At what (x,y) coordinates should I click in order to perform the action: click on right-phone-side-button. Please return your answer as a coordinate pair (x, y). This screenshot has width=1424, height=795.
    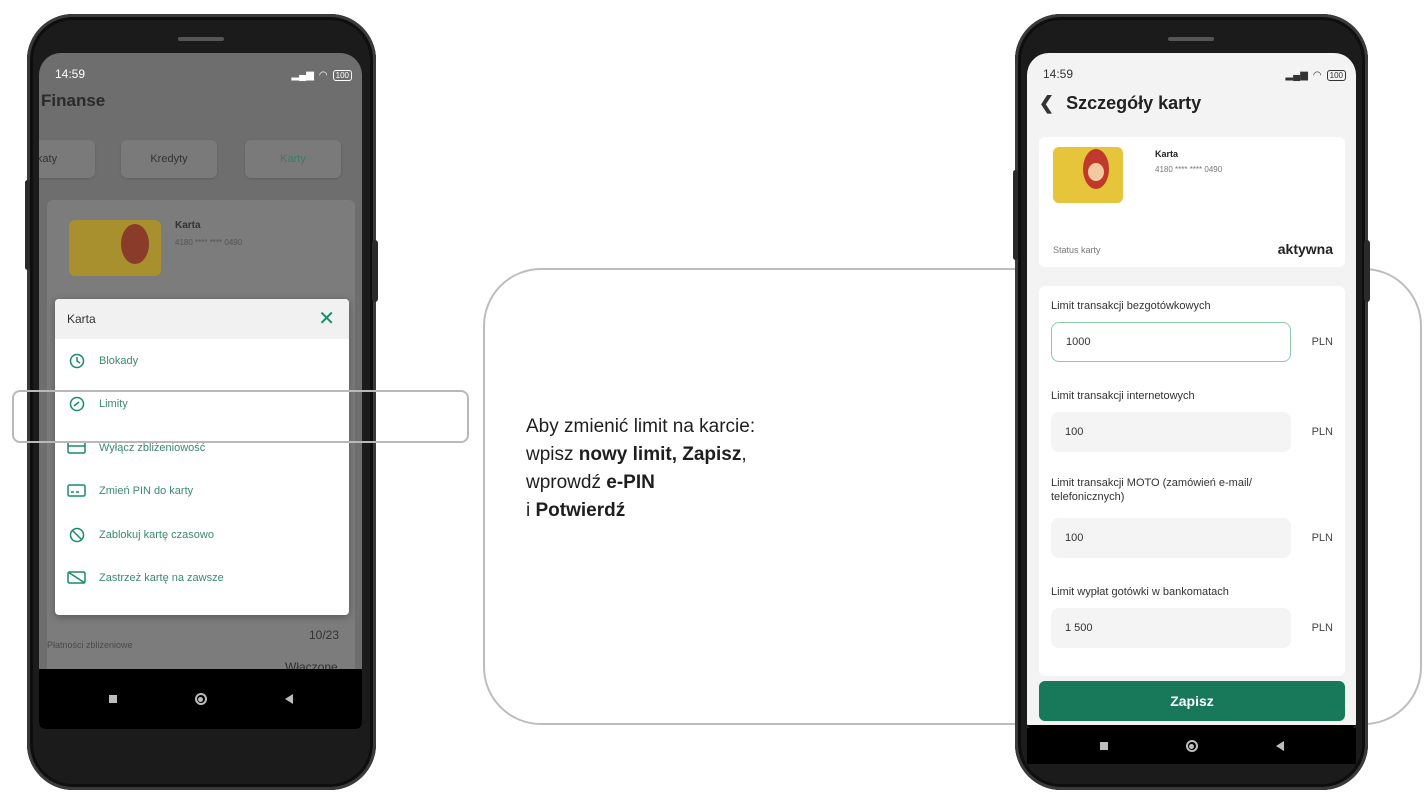
    Looking at the image, I should click on (1367, 271).